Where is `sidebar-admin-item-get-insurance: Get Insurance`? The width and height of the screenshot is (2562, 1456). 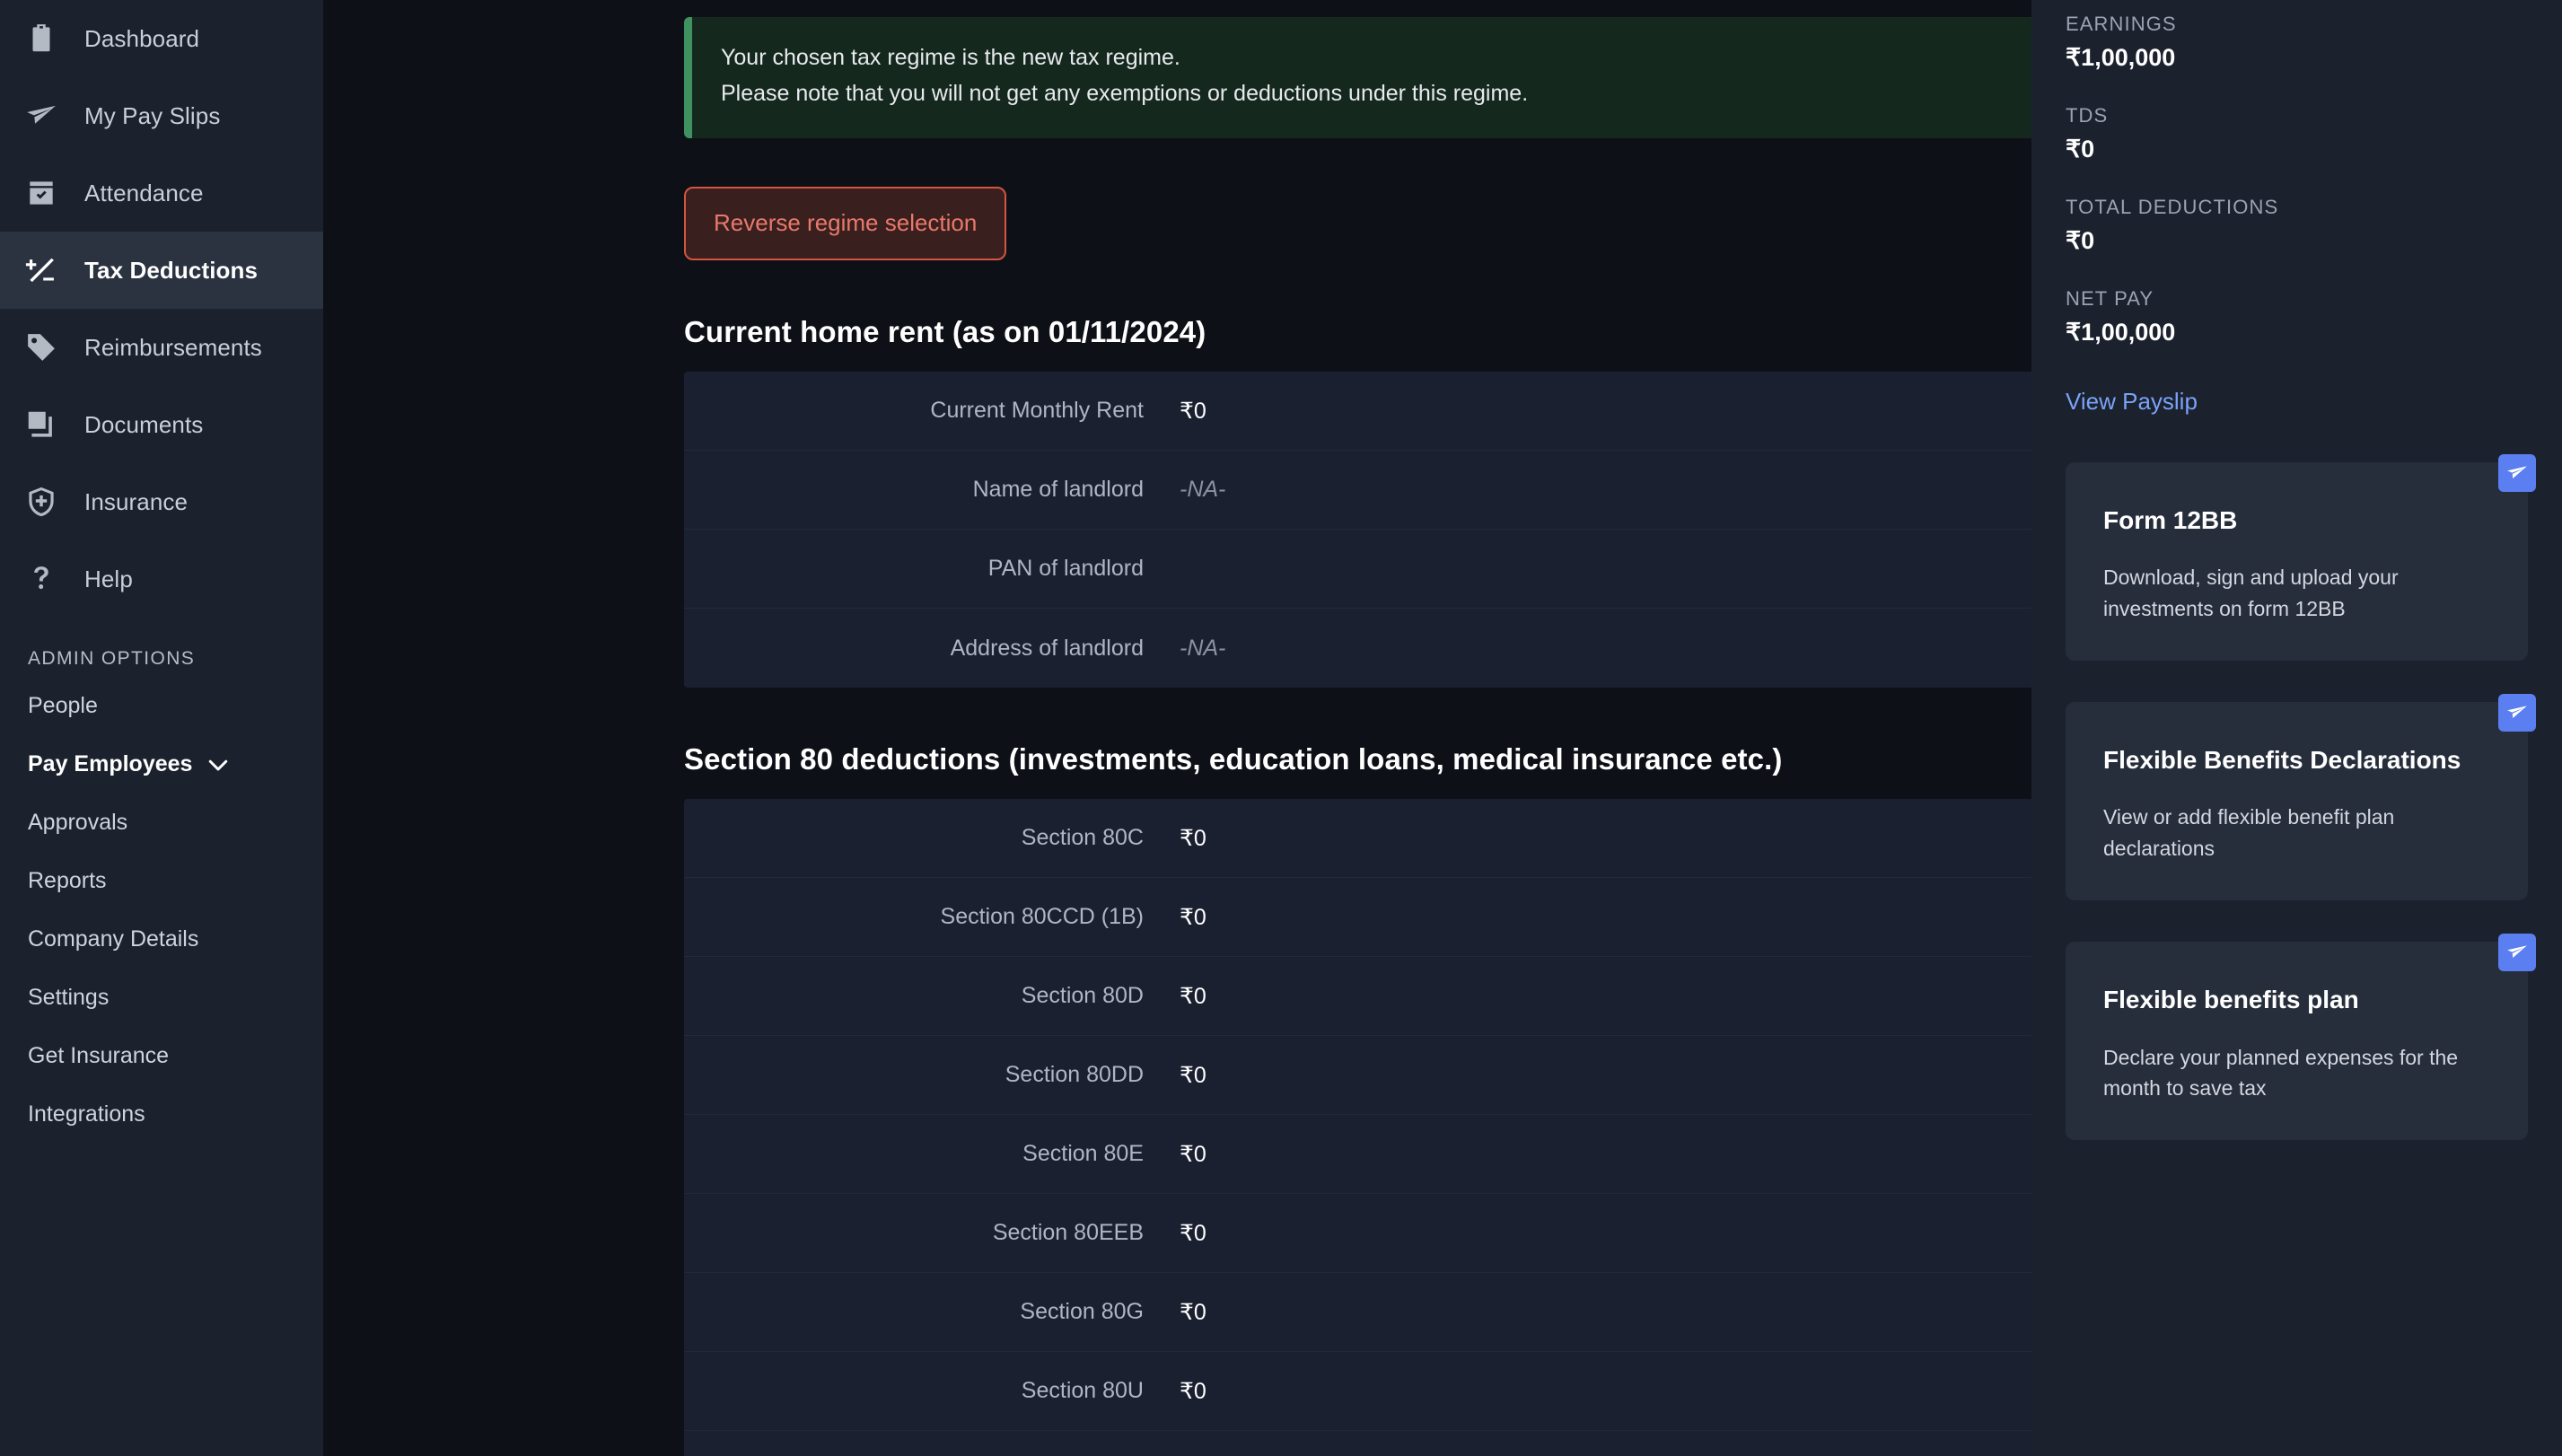 sidebar-admin-item-get-insurance: Get Insurance is located at coordinates (161, 1056).